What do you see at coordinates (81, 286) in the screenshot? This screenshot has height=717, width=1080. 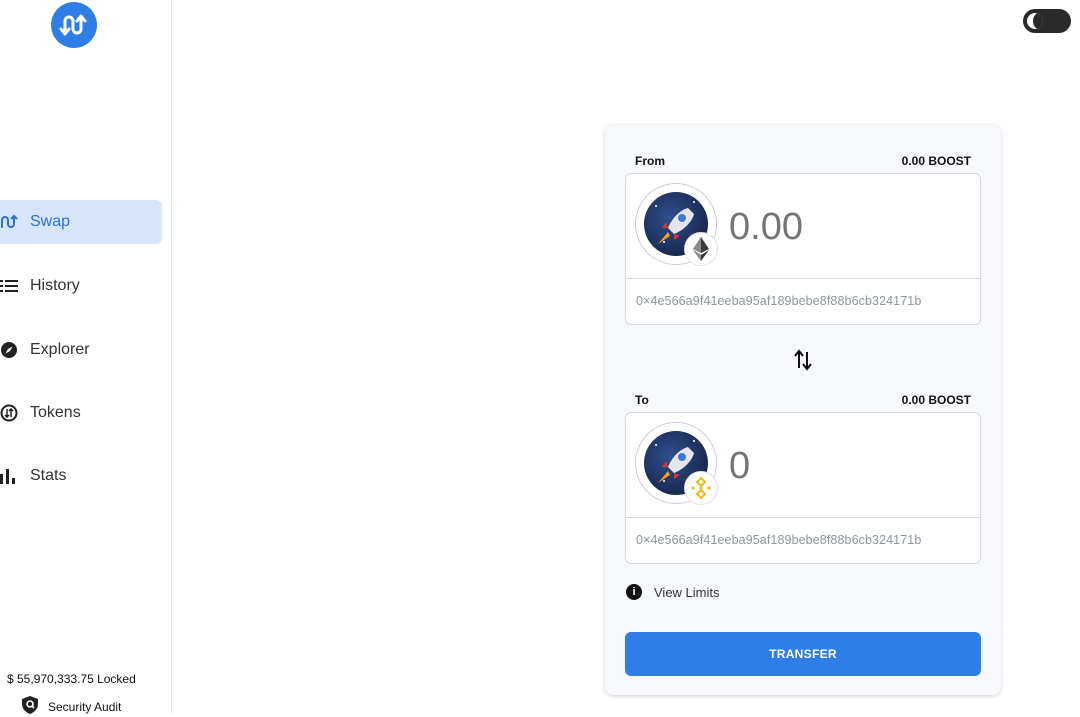 I see `sidebar-item-history: History` at bounding box center [81, 286].